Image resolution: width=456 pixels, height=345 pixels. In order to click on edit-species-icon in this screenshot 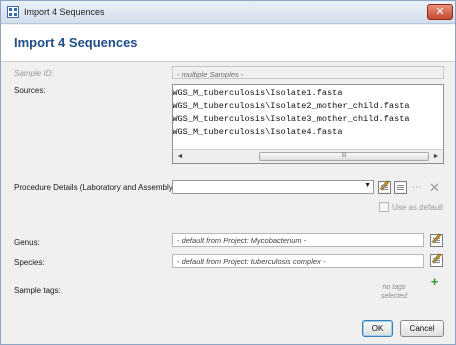, I will do `click(436, 260)`.